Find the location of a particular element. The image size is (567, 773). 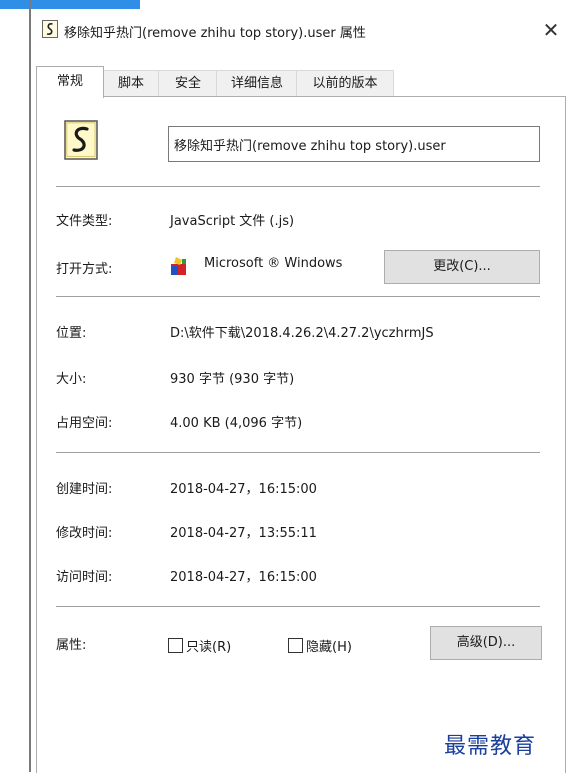

modified-label: 修改时间: is located at coordinates (84, 533).